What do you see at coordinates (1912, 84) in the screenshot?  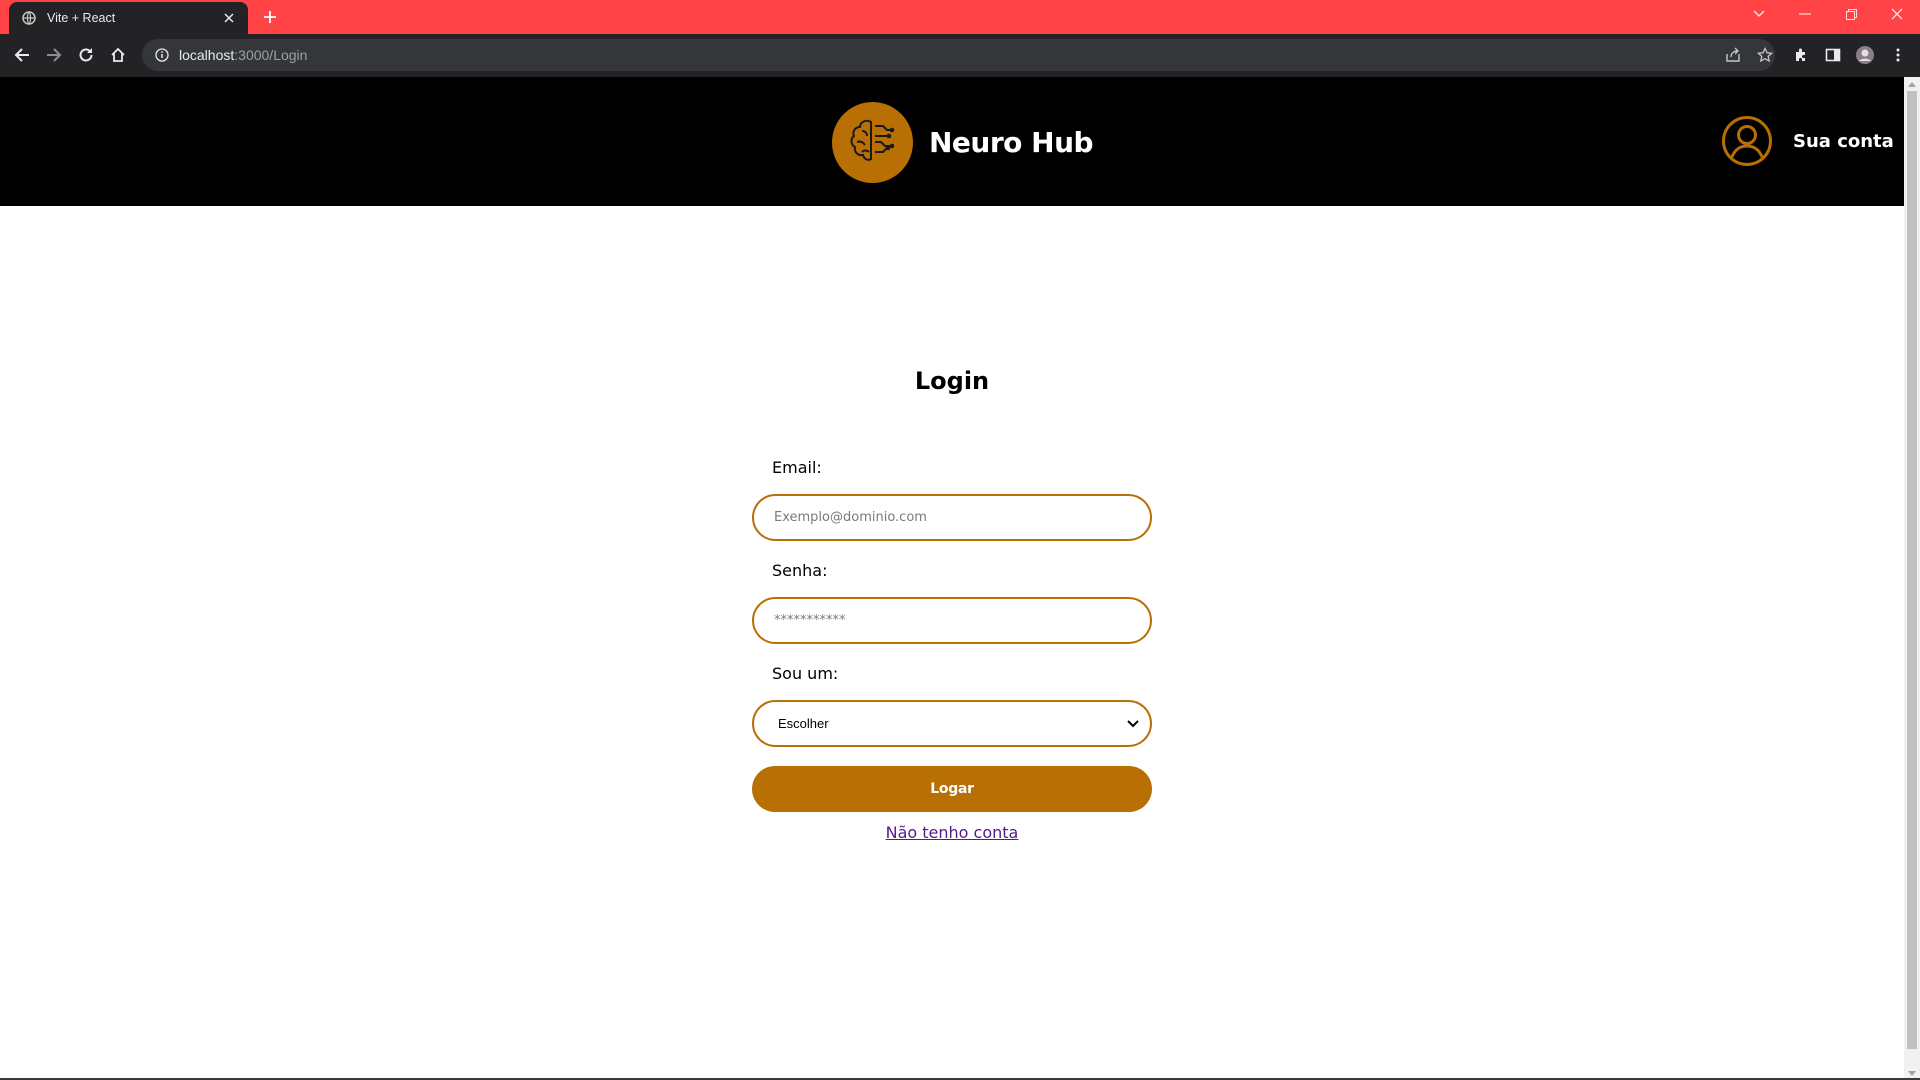 I see `scroll-up-icon` at bounding box center [1912, 84].